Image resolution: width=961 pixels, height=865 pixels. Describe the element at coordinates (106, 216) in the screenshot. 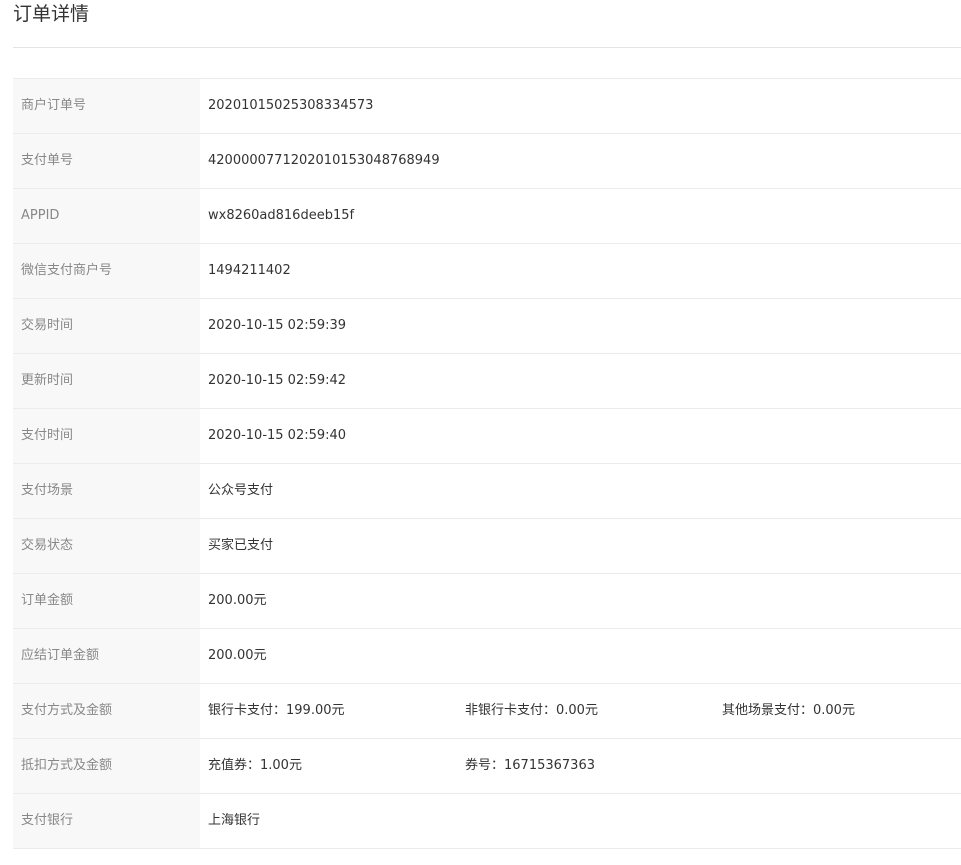

I see `row-label: APPID` at that location.